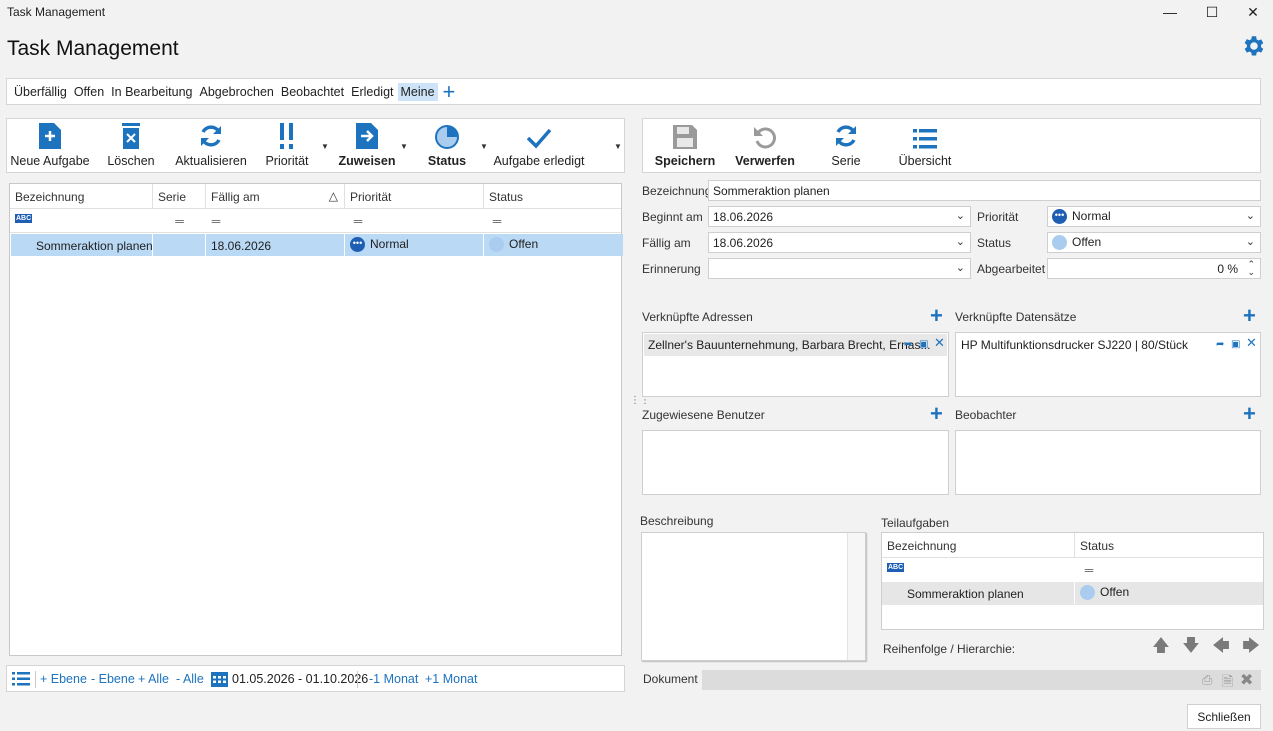  Describe the element at coordinates (1224, 716) in the screenshot. I see `close-button: Schließen` at that location.